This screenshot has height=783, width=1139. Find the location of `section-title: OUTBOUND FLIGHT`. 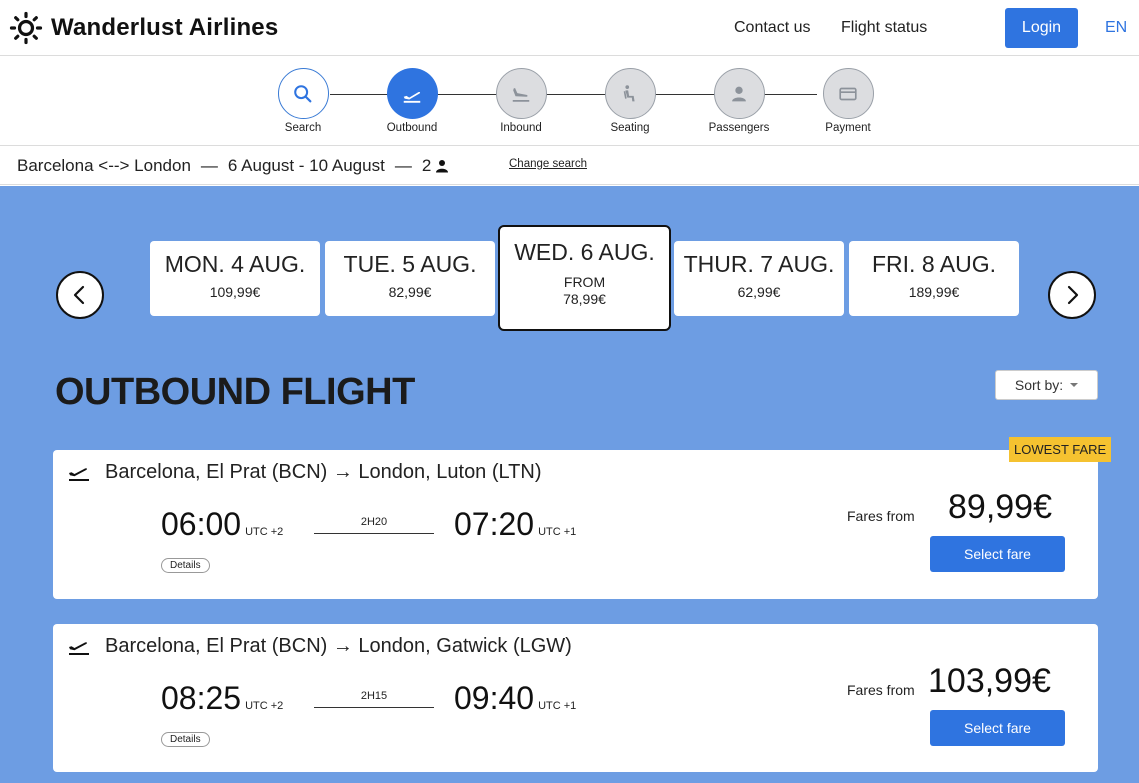

section-title: OUTBOUND FLIGHT is located at coordinates (235, 392).